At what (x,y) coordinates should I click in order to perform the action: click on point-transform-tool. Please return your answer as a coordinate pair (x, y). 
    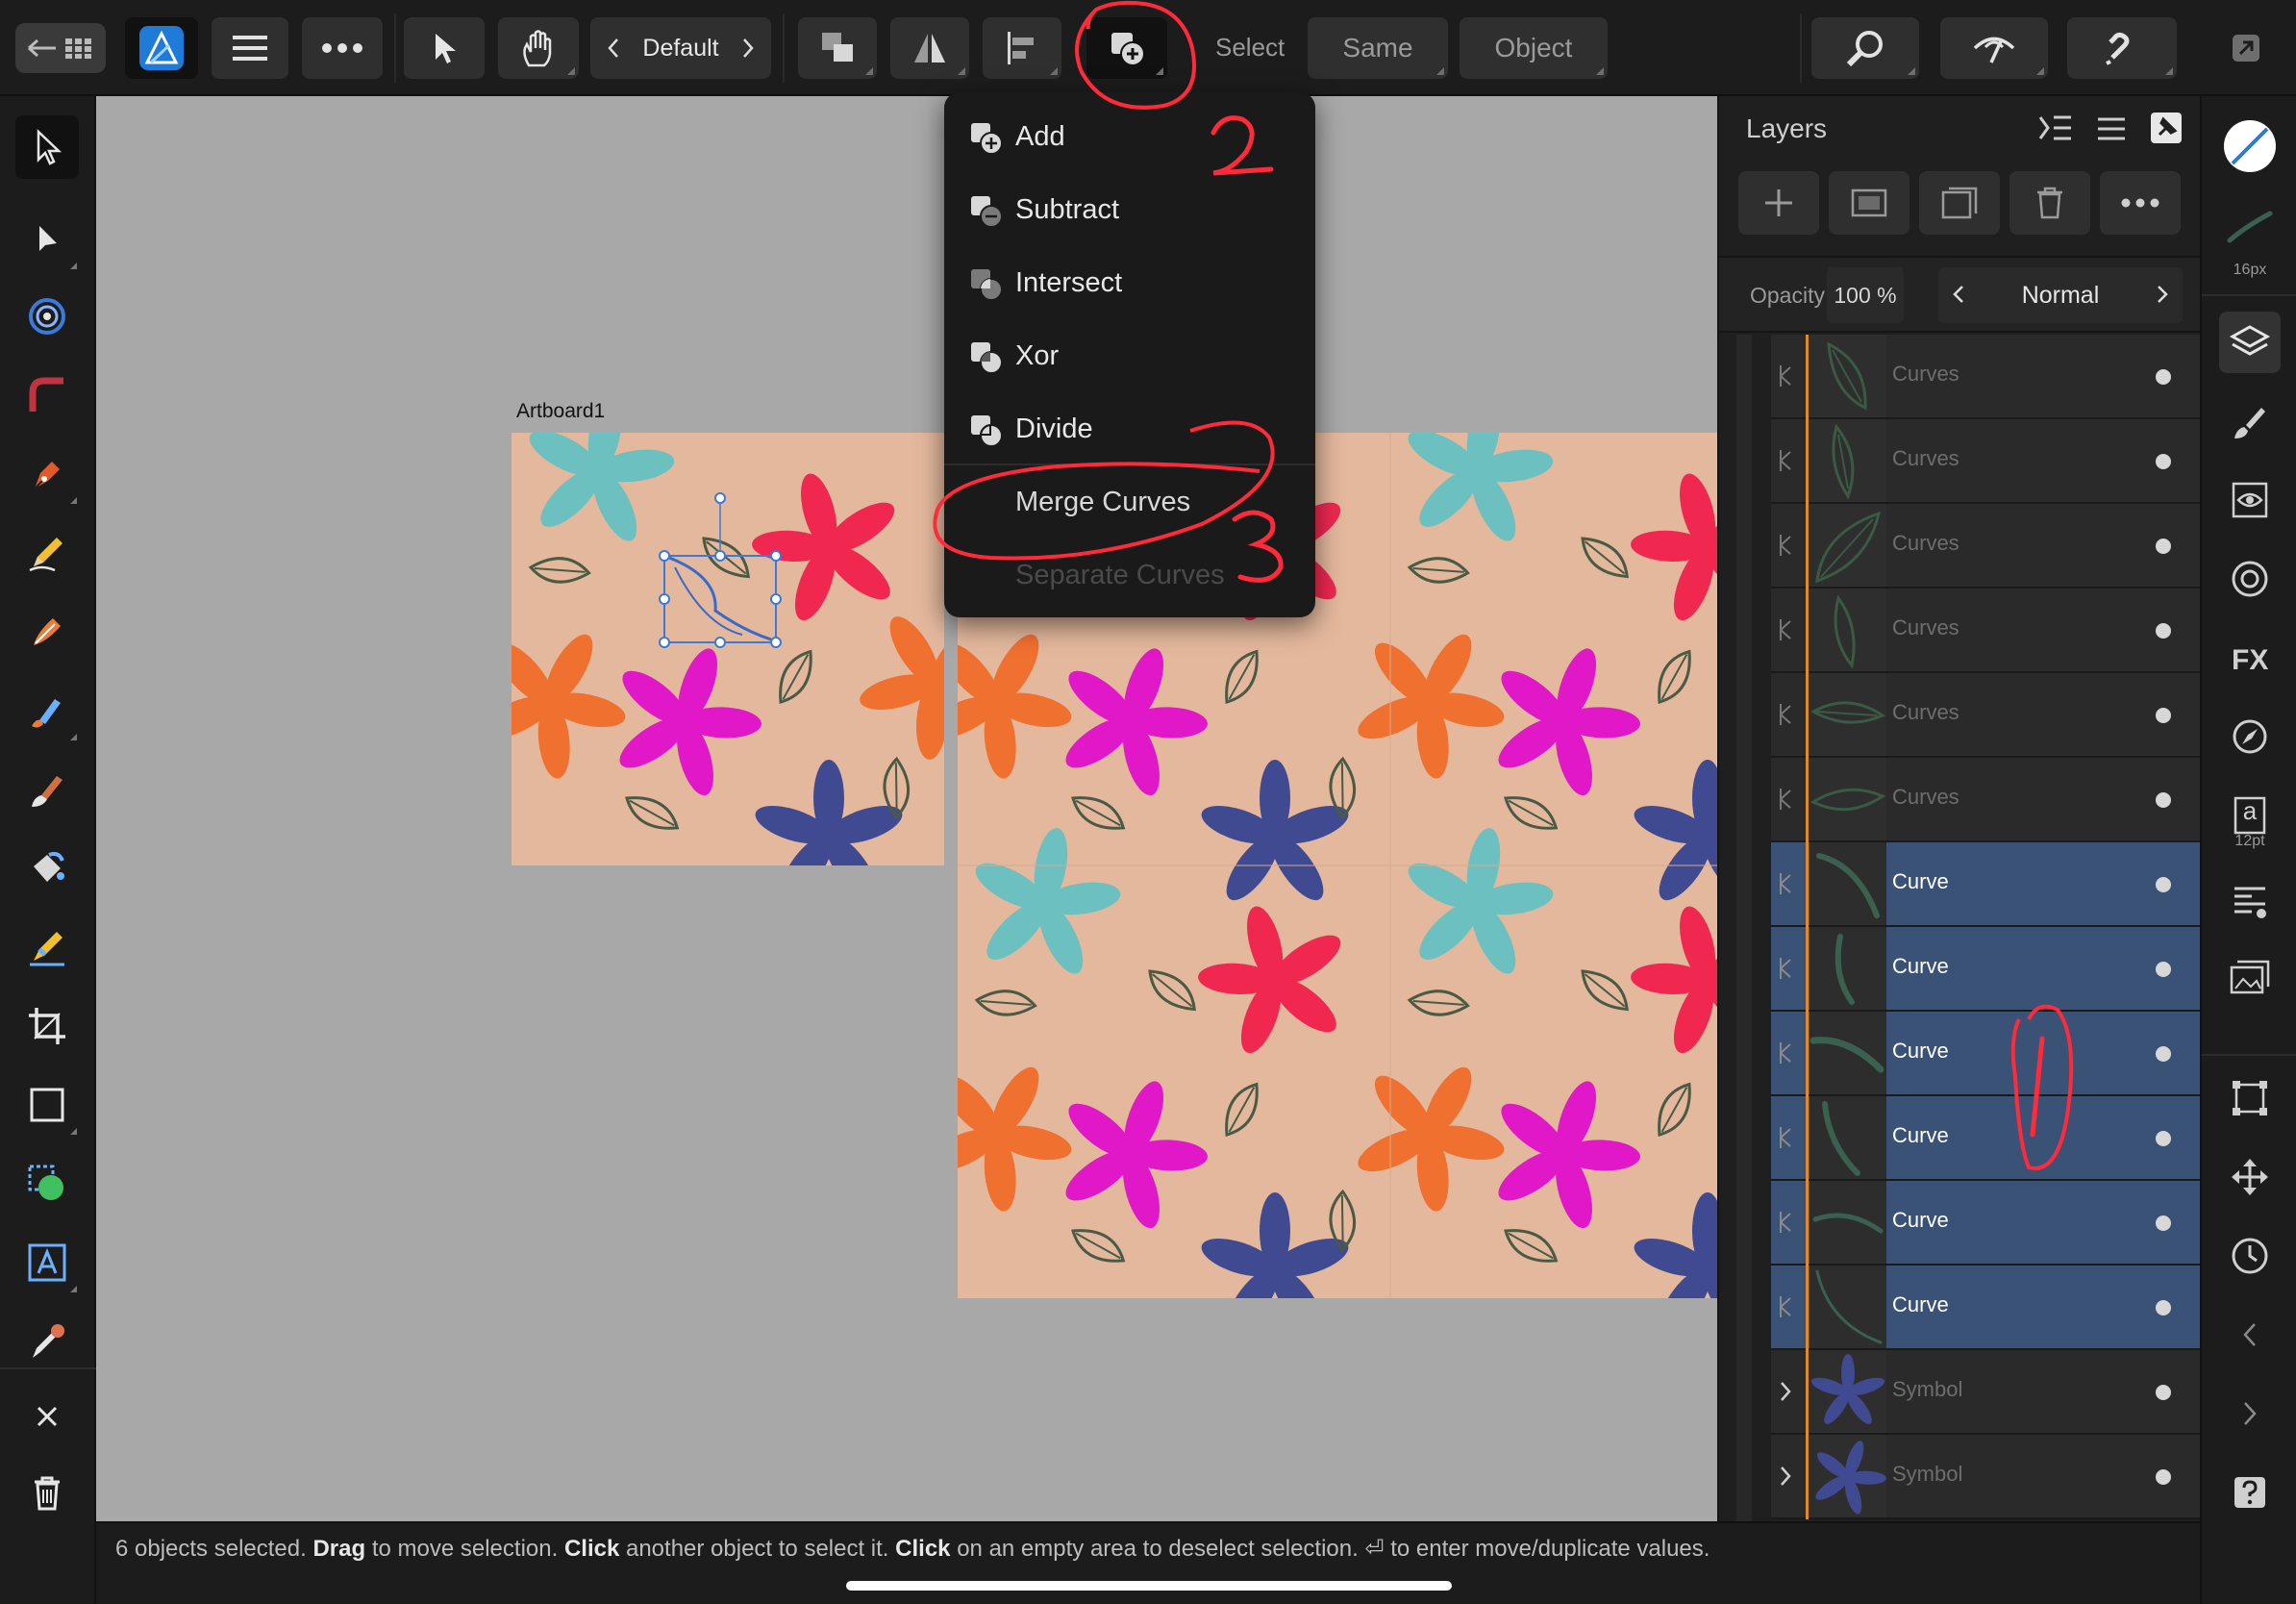
    Looking at the image, I should click on (47, 316).